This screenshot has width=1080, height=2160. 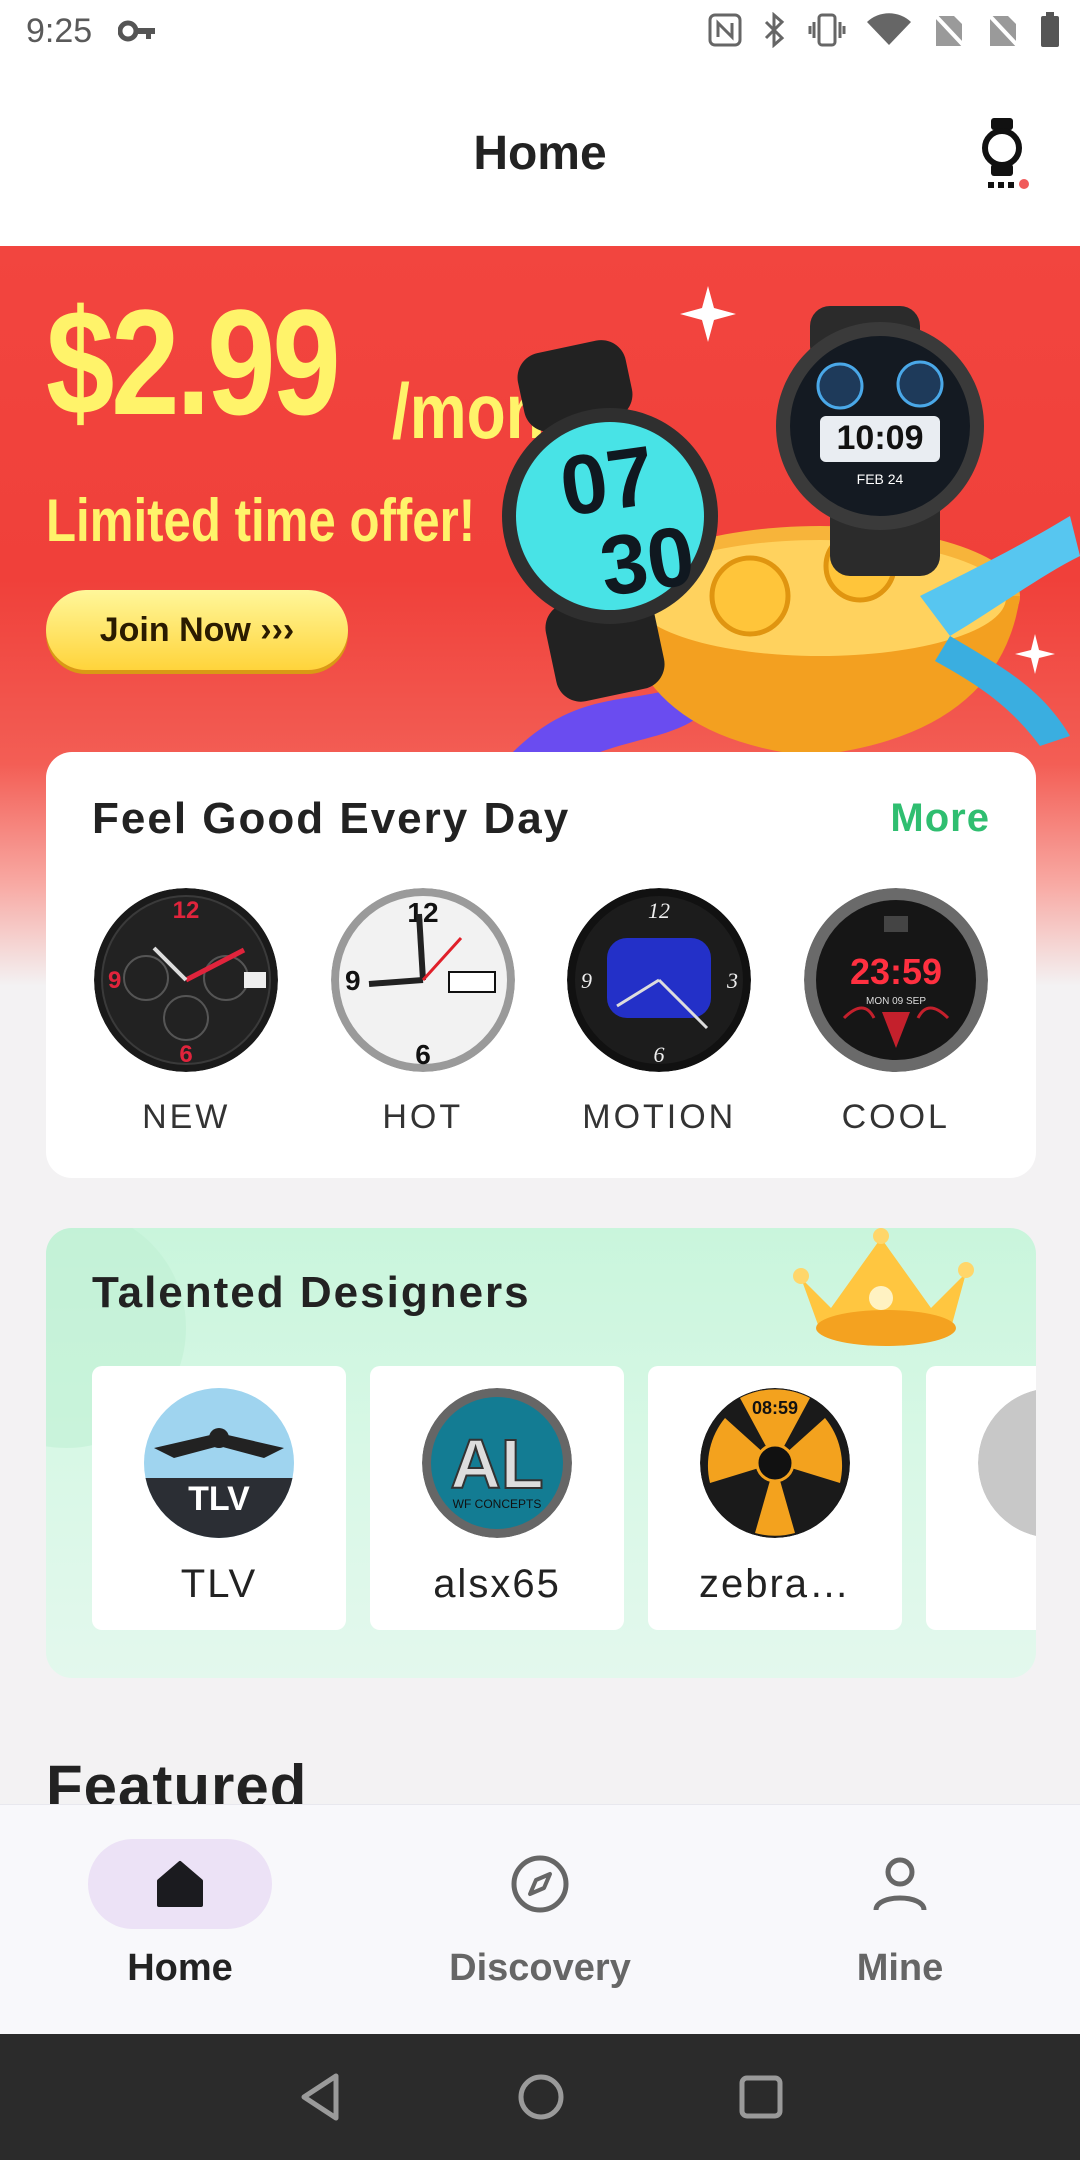 What do you see at coordinates (423, 1117) in the screenshot?
I see `category-label: HOT` at bounding box center [423, 1117].